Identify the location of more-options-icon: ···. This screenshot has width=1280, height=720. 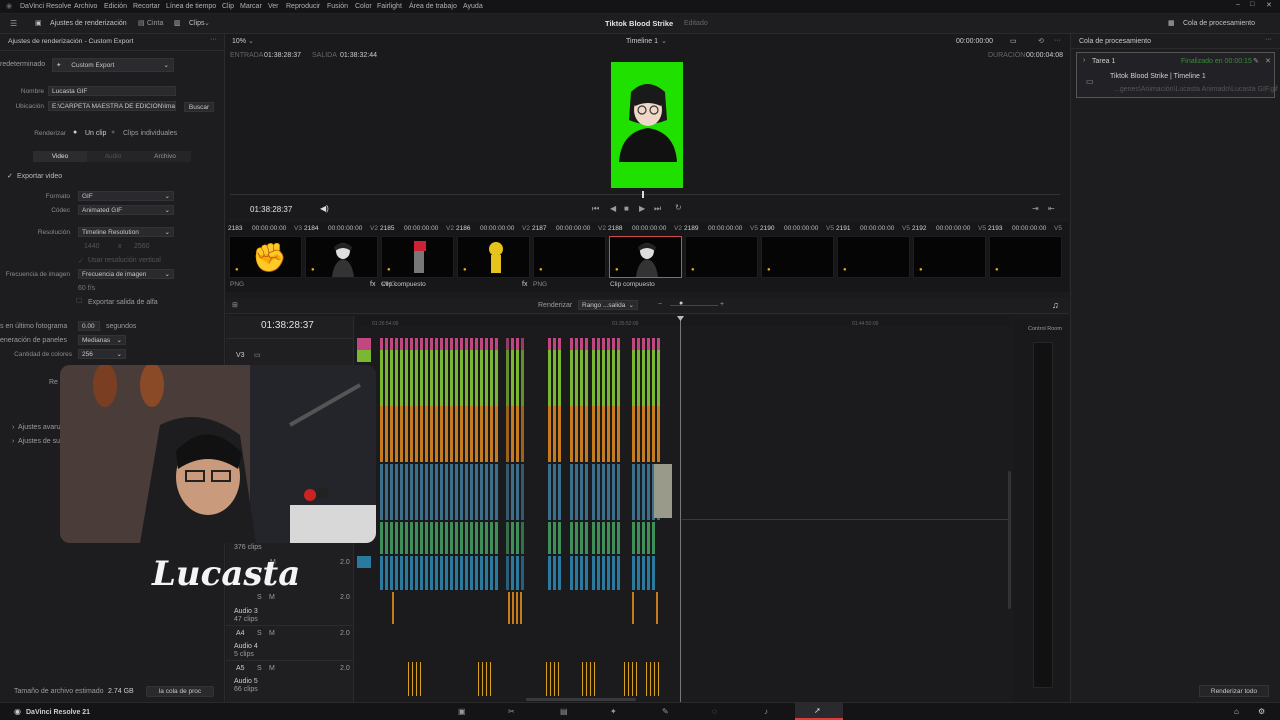
(1268, 39).